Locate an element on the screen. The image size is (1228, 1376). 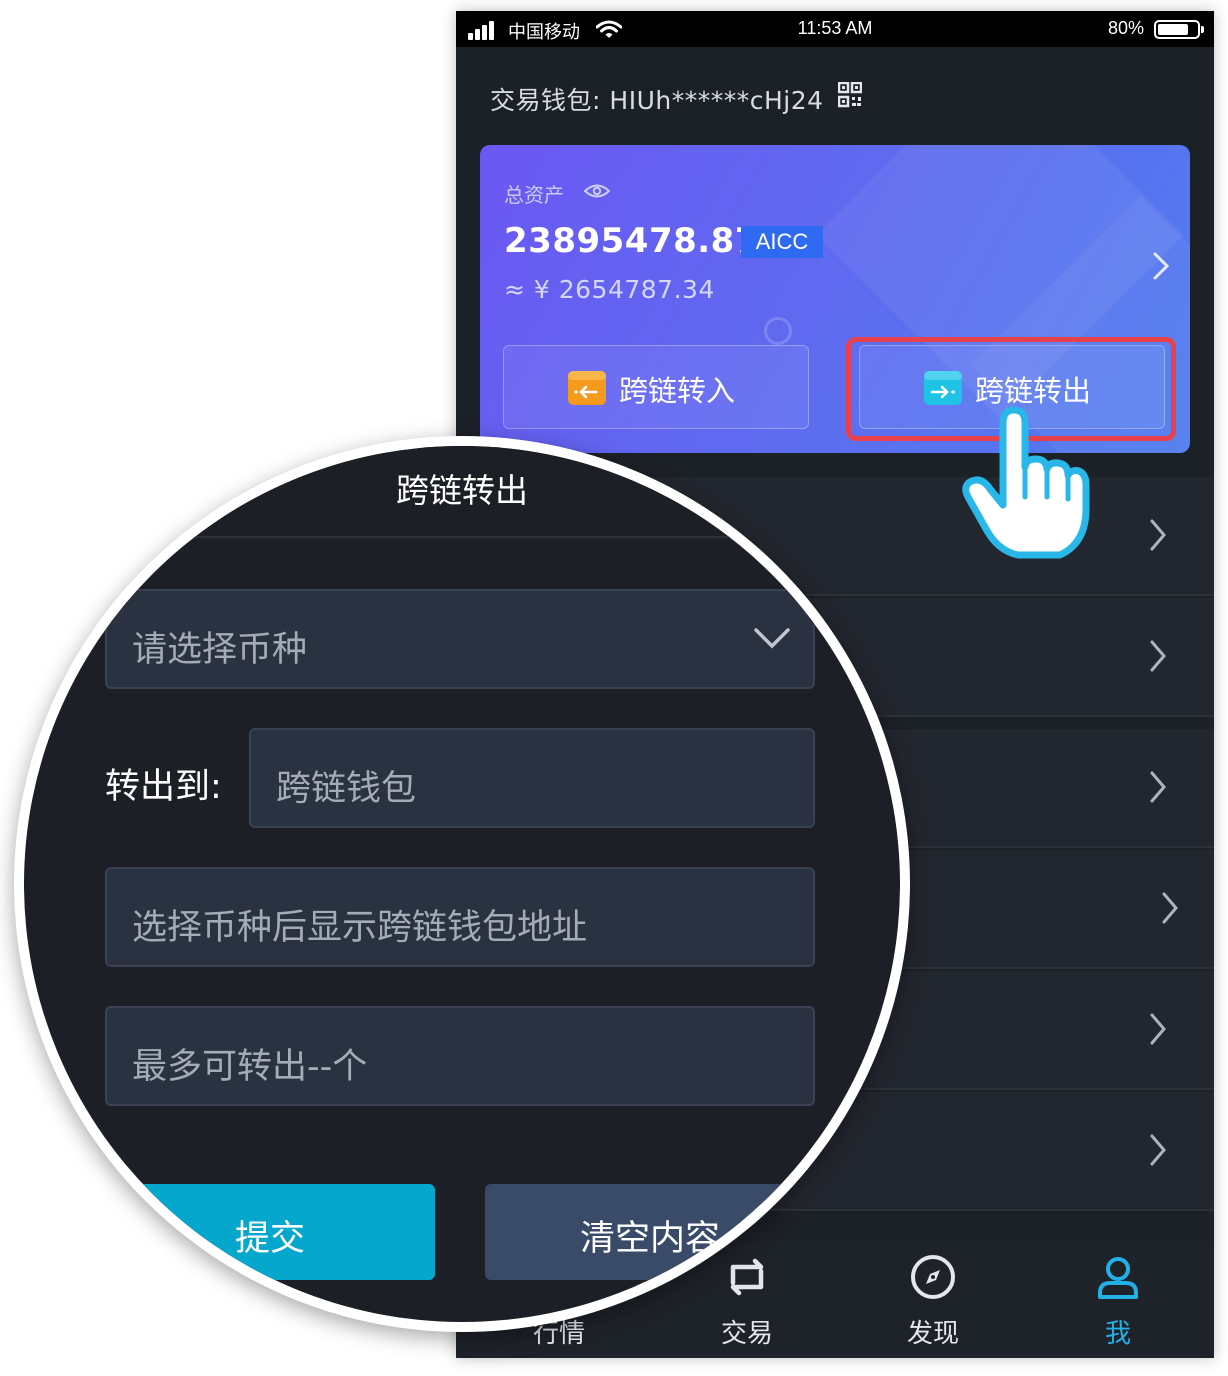
wallet-address-placeholder: 选择币种后显示跨链钱包地址 is located at coordinates (360, 928).